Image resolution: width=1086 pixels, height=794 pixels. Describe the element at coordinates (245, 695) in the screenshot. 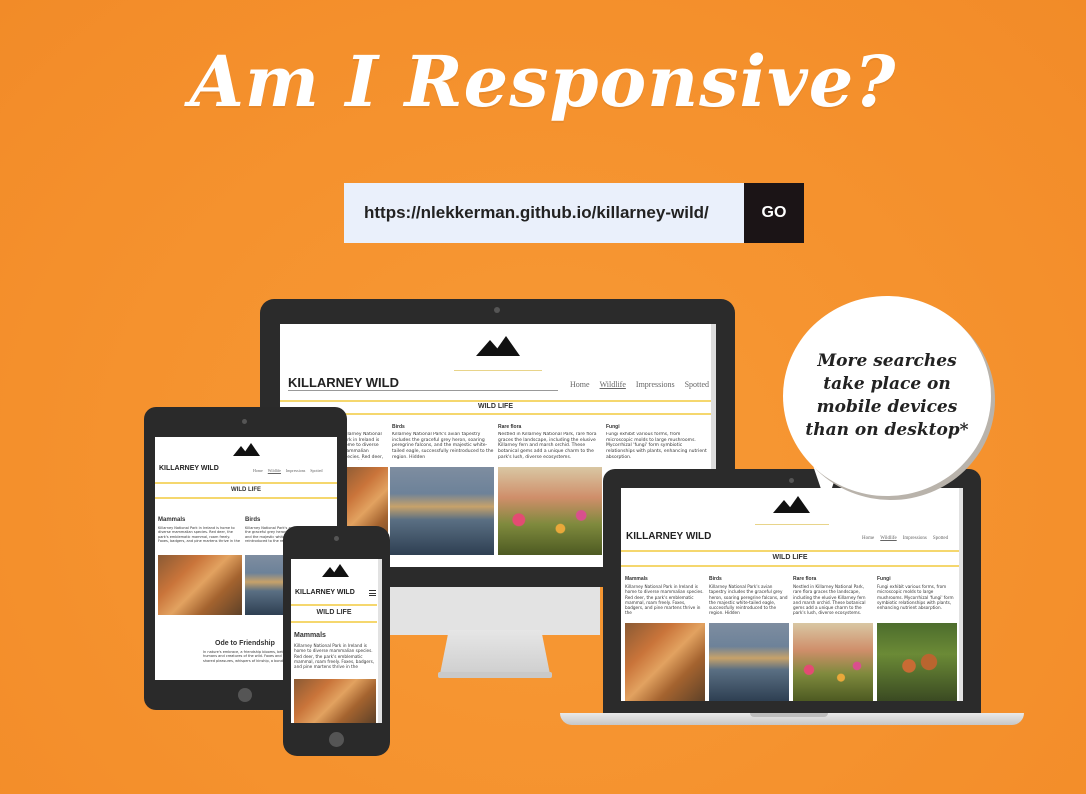

I see `tablet-home-button` at that location.